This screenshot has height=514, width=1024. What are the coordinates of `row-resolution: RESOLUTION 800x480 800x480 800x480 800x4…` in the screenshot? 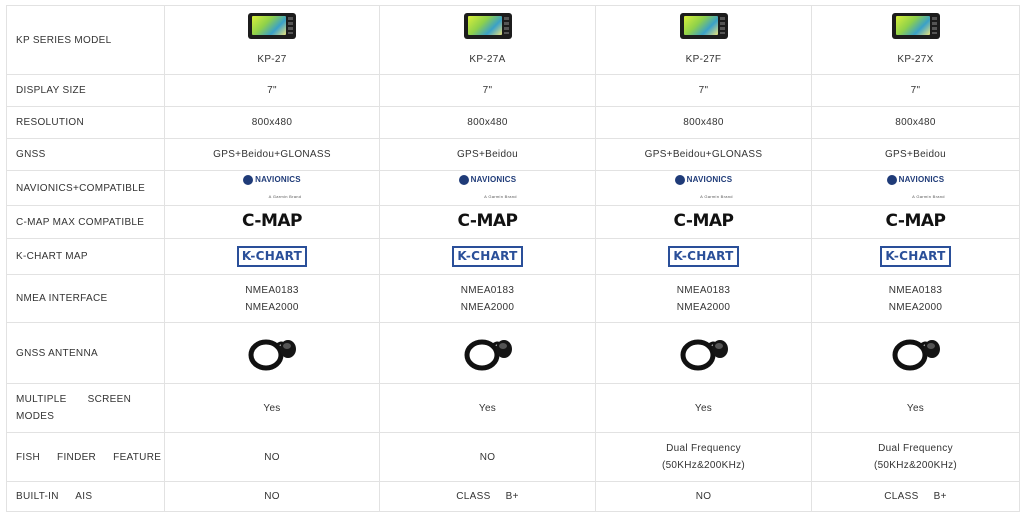 It's located at (513, 122).